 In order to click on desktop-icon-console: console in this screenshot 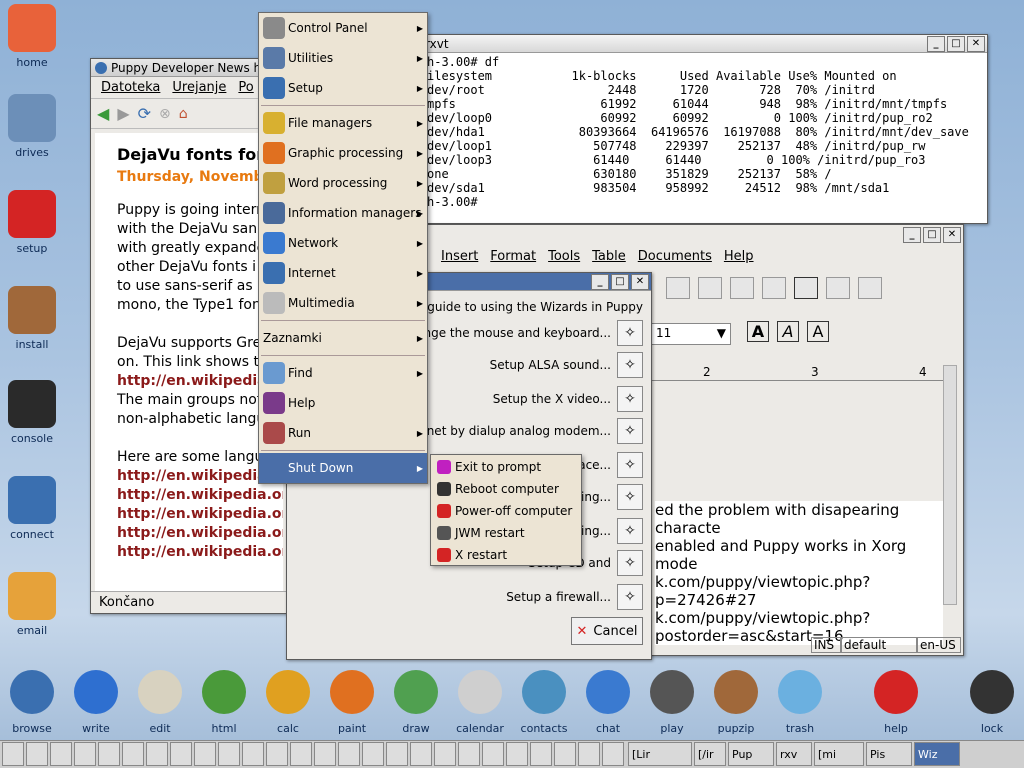, I will do `click(32, 412)`.